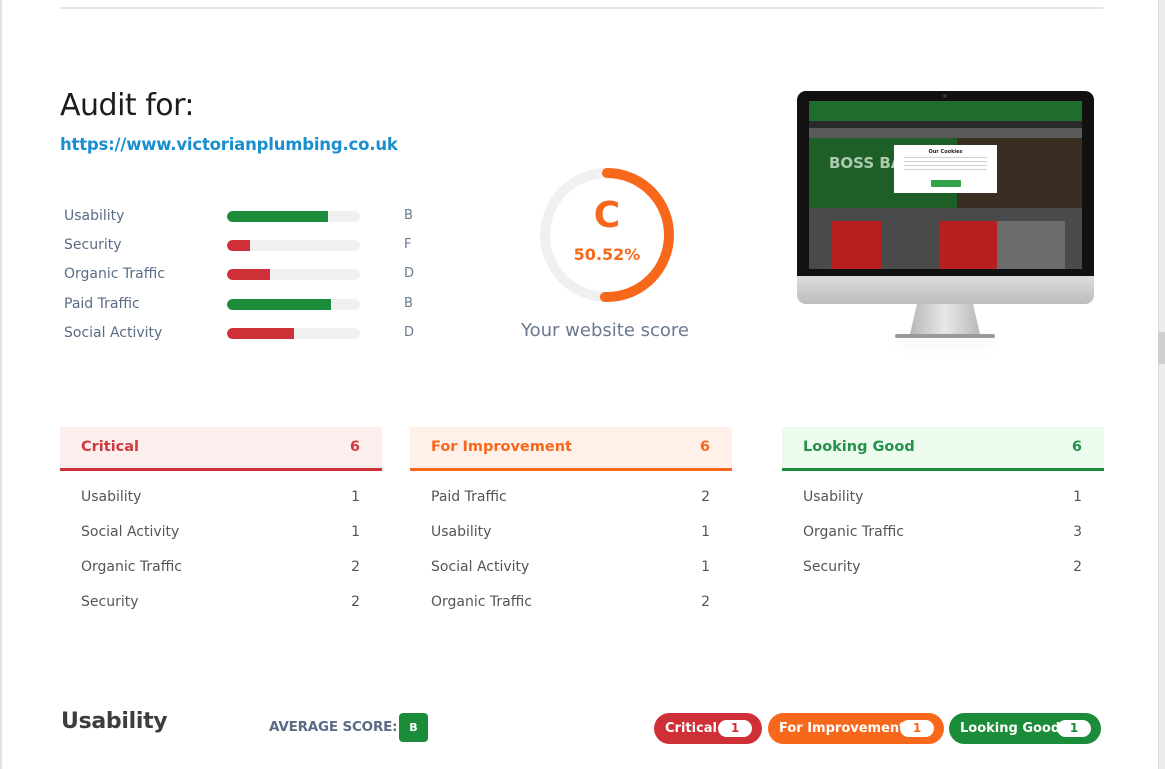  Describe the element at coordinates (1010, 728) in the screenshot. I see `pill-label: Looking Good` at that location.